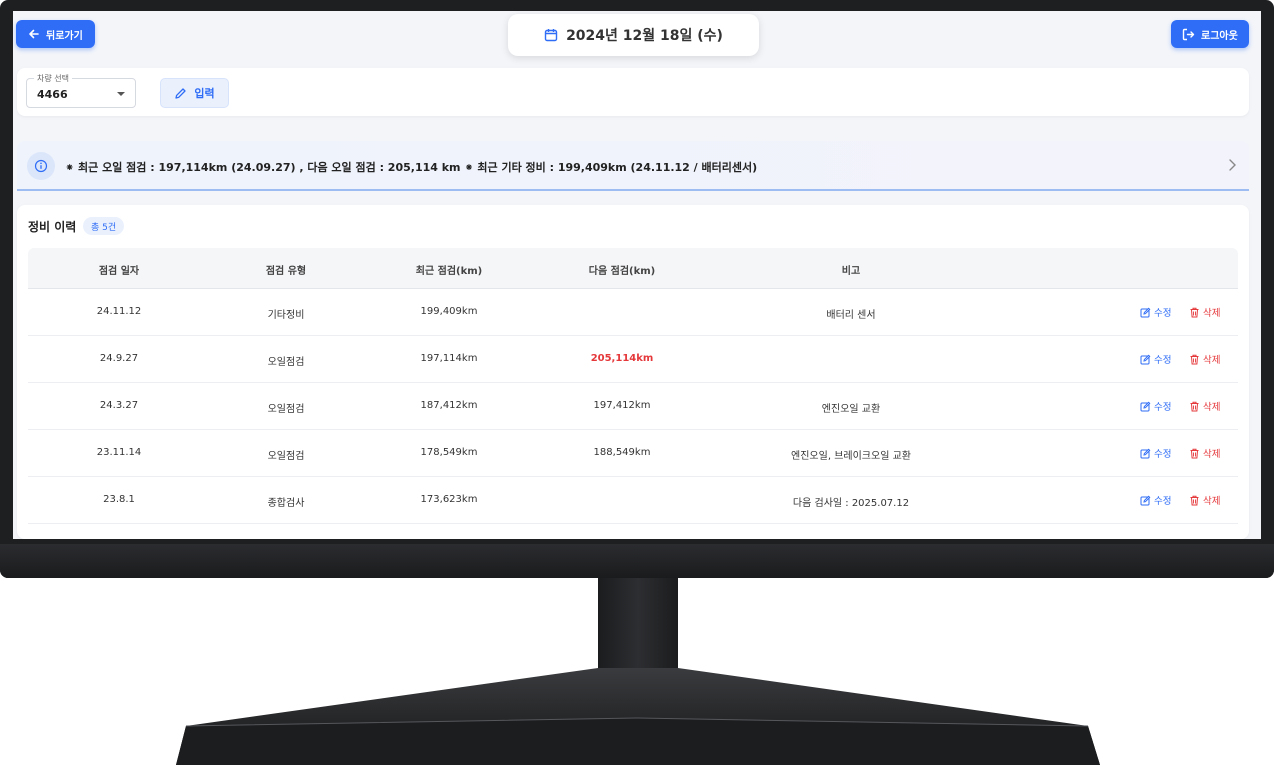 The image size is (1276, 765). What do you see at coordinates (119, 499) in the screenshot?
I see `cell-date: 23.8.1` at bounding box center [119, 499].